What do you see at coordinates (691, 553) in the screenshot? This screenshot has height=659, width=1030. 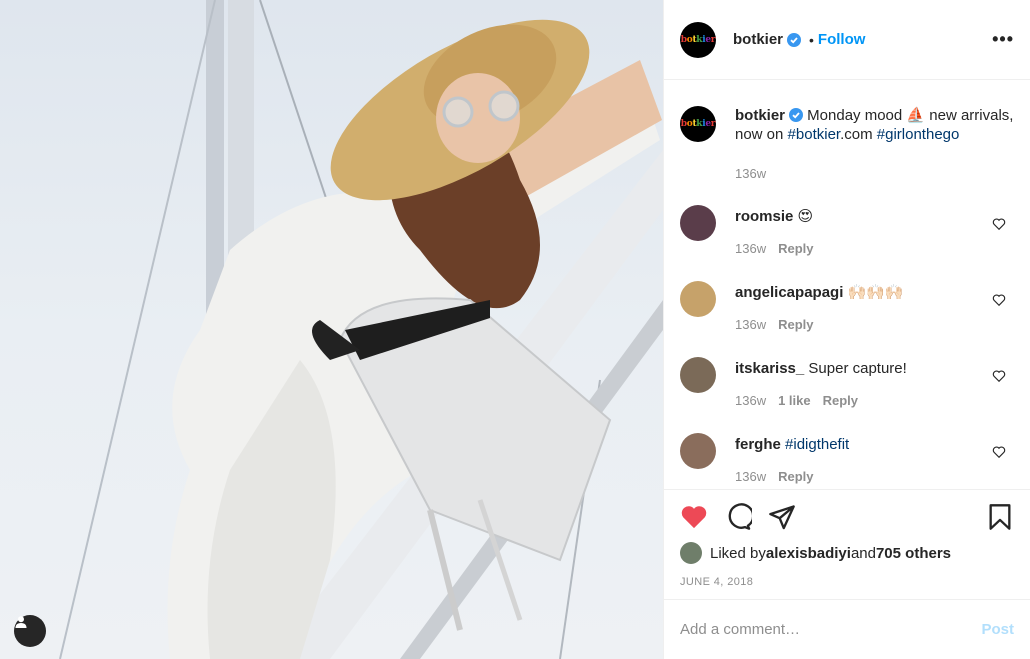 I see `liker-avatar` at bounding box center [691, 553].